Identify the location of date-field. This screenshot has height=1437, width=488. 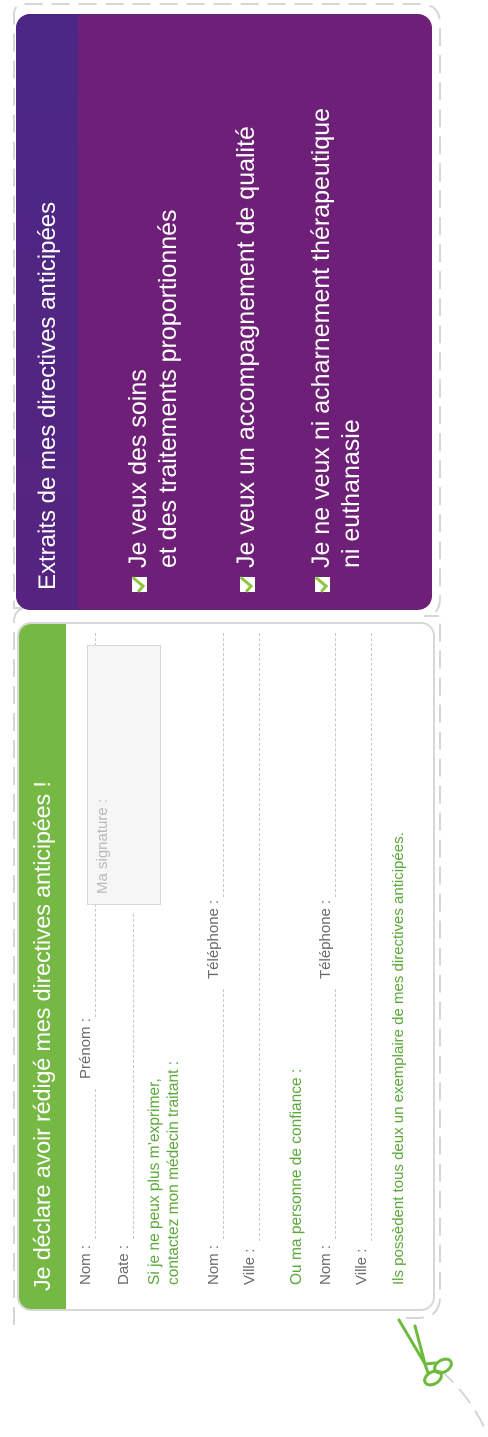
(133, 1076).